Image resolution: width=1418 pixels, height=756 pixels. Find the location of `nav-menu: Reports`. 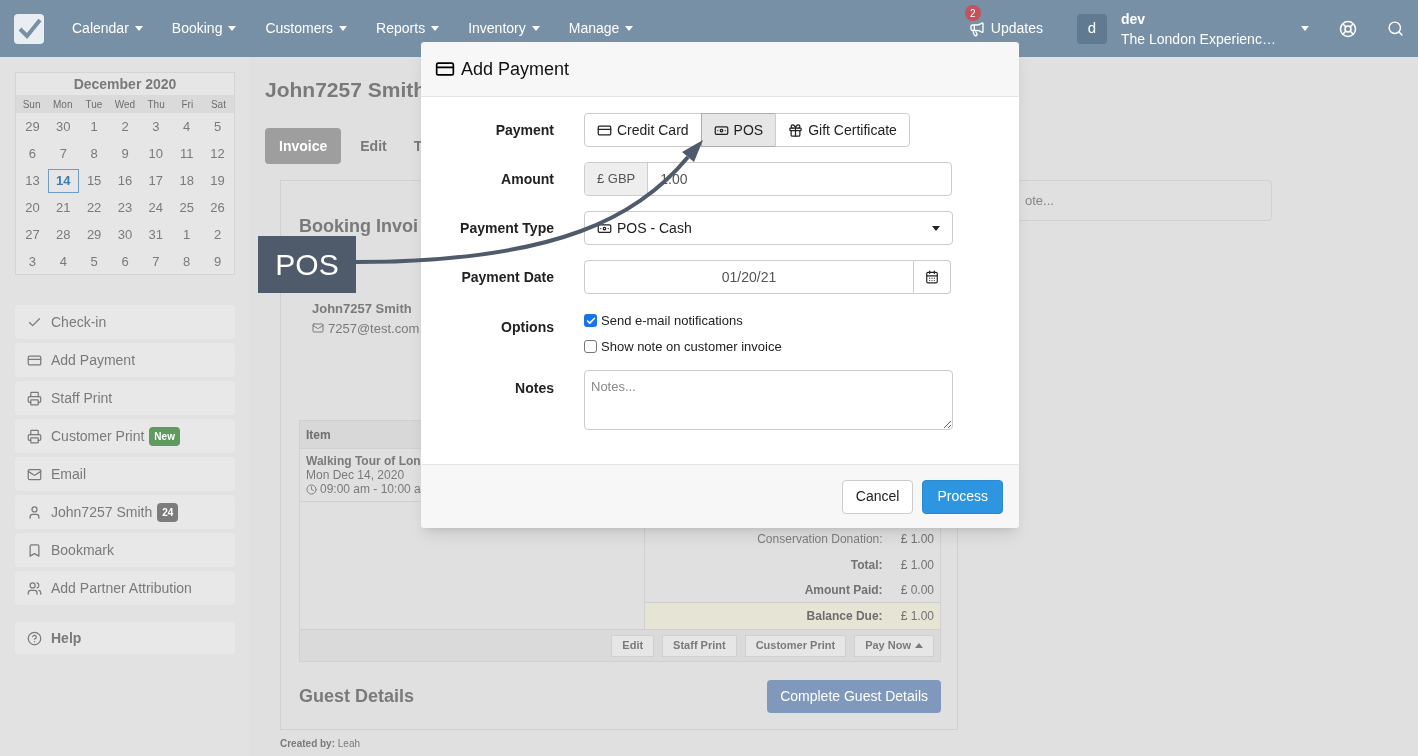

nav-menu: Reports is located at coordinates (408, 28).